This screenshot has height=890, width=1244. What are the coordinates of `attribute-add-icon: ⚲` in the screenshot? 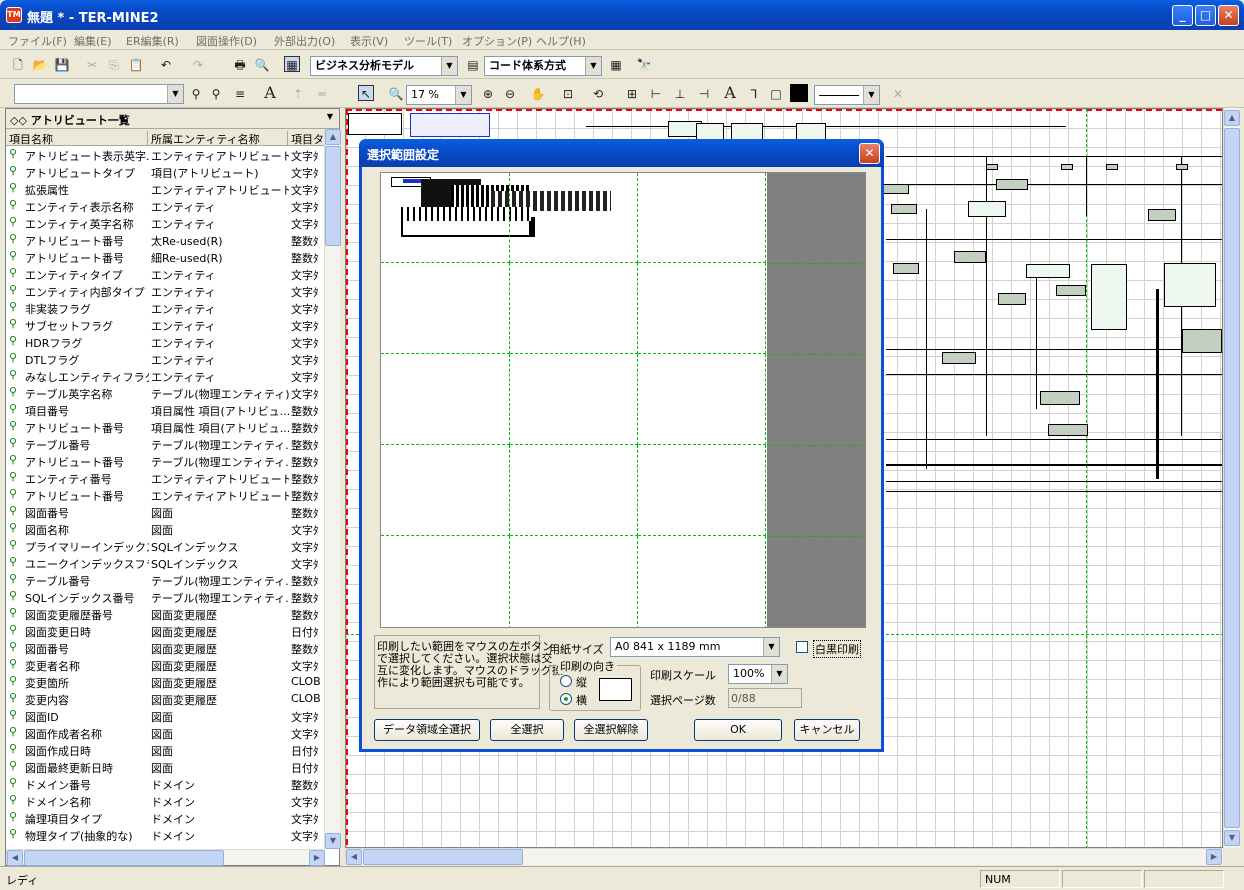 It's located at (196, 94).